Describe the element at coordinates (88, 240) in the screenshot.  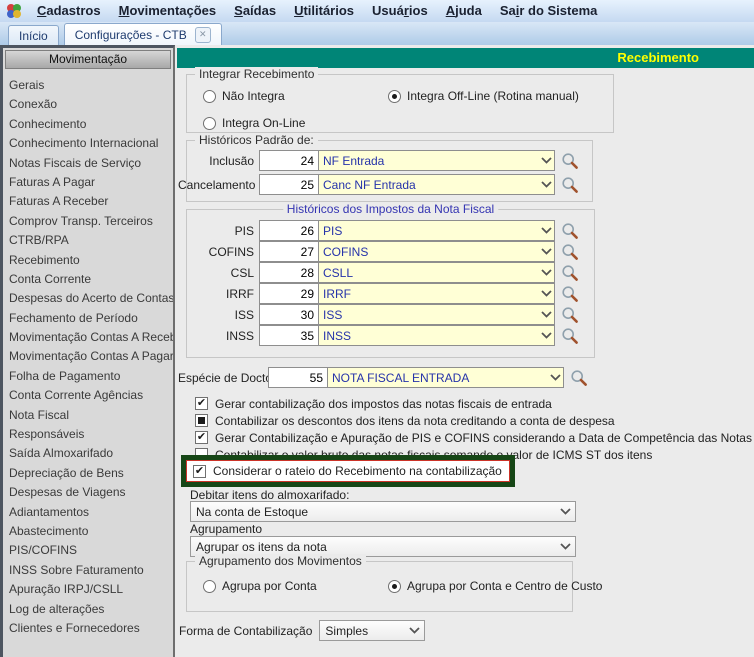
I see `sidebar-item-ctrb-rpa: CTRB/RPA` at that location.